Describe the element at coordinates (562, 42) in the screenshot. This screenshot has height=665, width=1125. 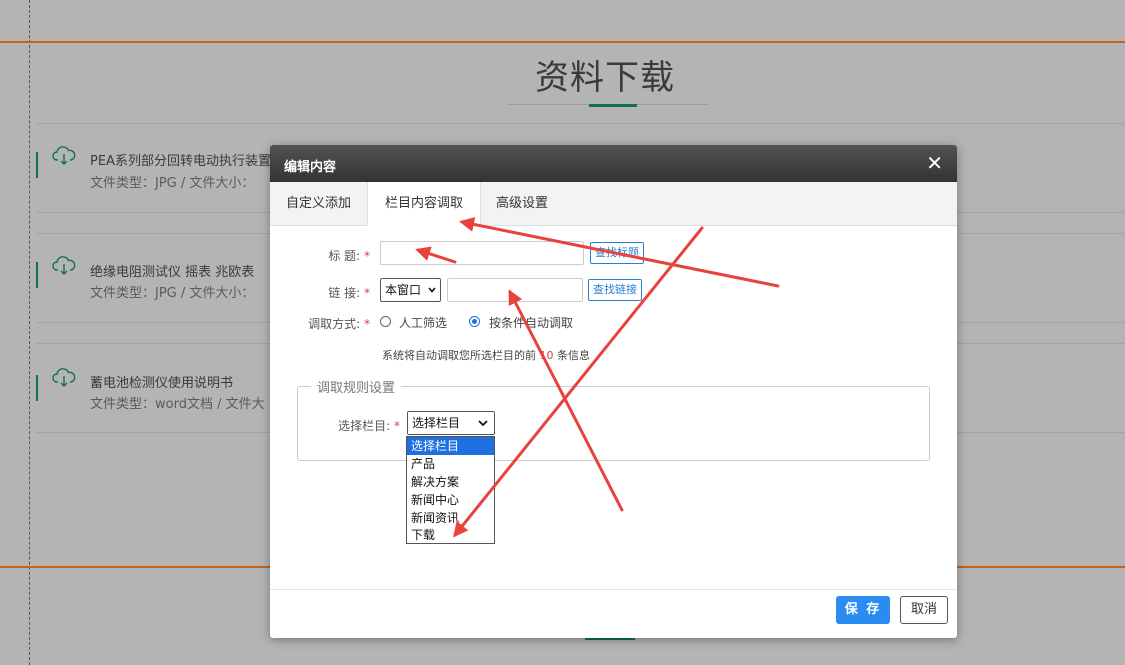
I see `section-divider-top` at that location.